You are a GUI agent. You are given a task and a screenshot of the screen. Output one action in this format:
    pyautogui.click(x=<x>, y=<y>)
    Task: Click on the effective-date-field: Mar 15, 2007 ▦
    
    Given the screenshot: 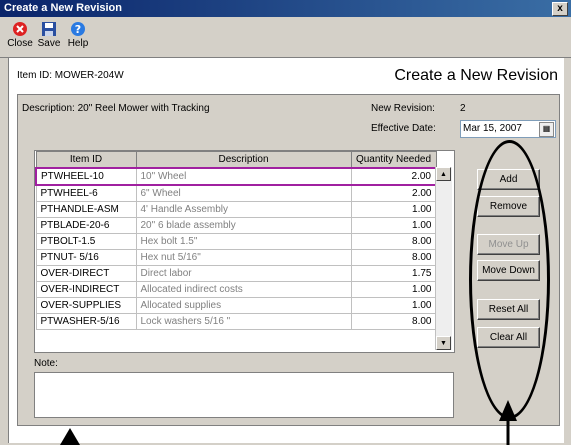 What is the action you would take?
    pyautogui.click(x=508, y=129)
    